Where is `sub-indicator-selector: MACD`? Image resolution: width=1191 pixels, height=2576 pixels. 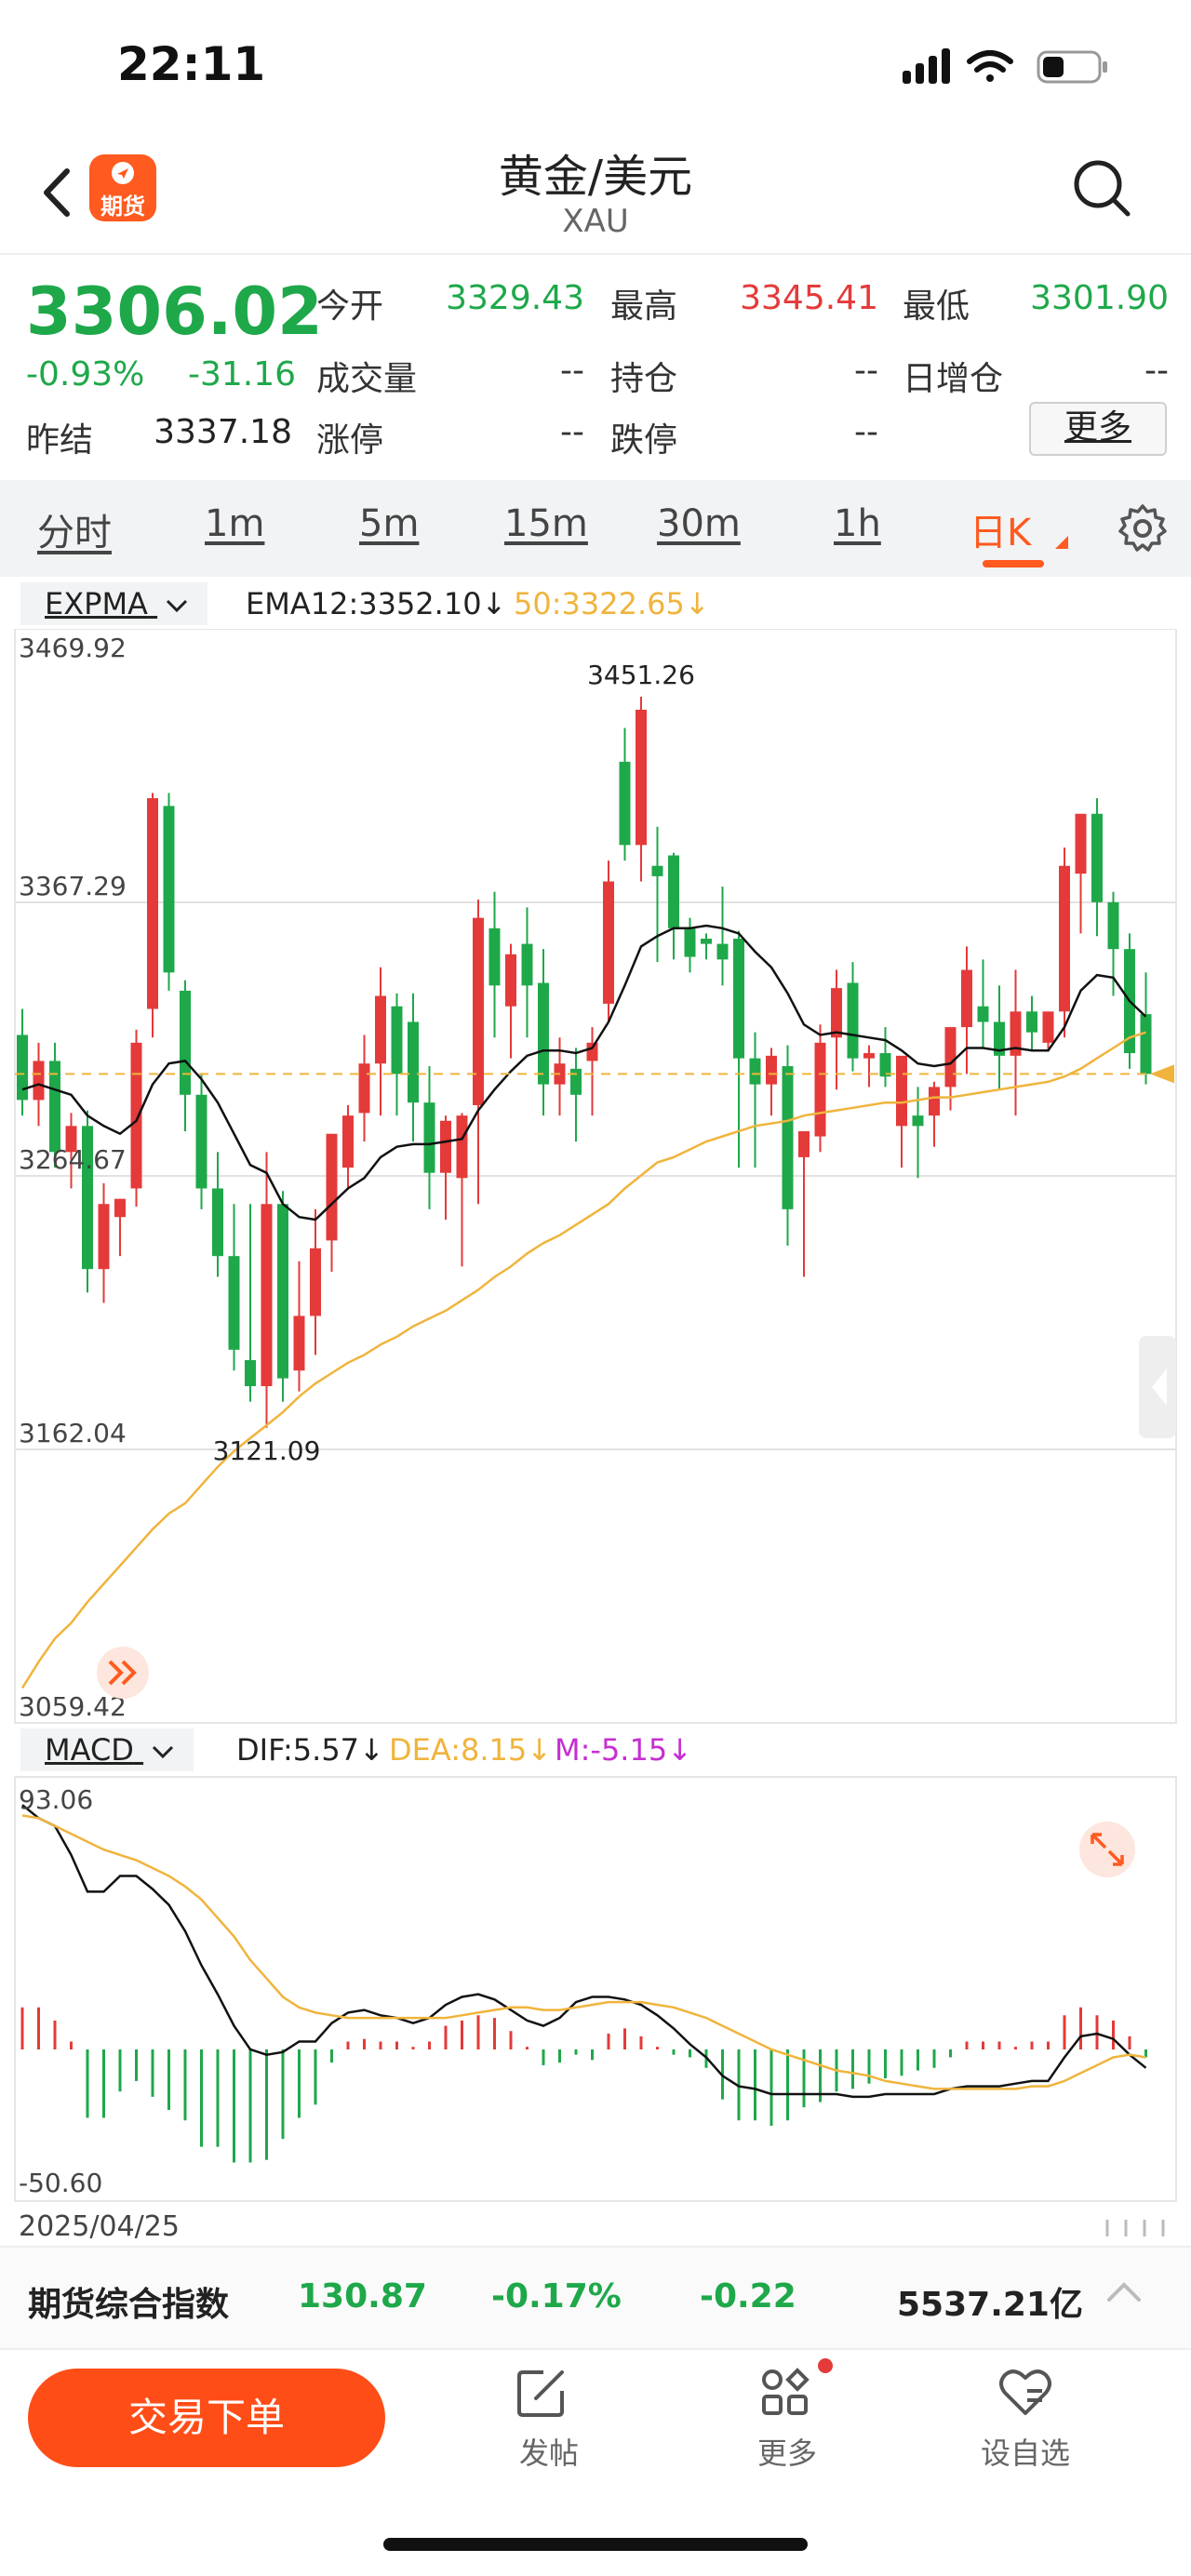 sub-indicator-selector: MACD is located at coordinates (107, 1749).